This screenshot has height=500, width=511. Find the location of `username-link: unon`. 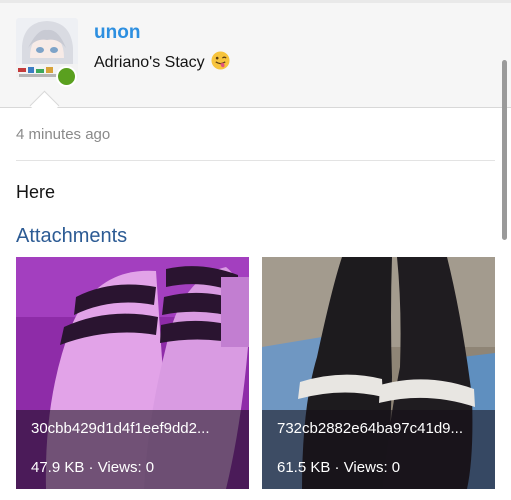

username-link: unon is located at coordinates (117, 33).